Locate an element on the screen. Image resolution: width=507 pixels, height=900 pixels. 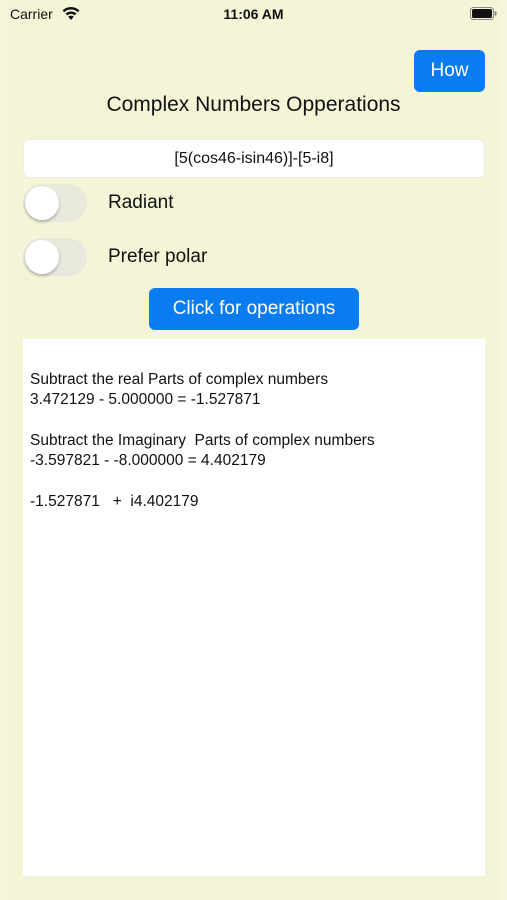
clock: 11:06 AM is located at coordinates (253, 14).